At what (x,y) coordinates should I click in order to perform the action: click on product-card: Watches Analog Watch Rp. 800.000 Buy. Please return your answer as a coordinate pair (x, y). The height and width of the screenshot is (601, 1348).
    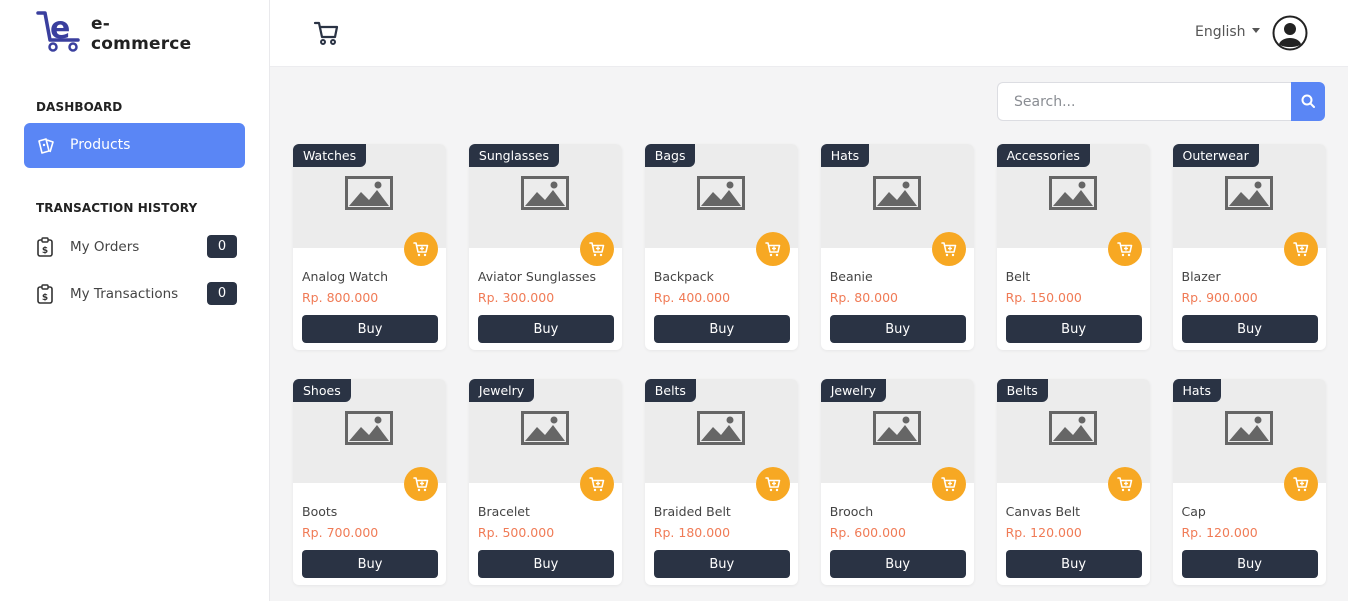
    Looking at the image, I should click on (369, 247).